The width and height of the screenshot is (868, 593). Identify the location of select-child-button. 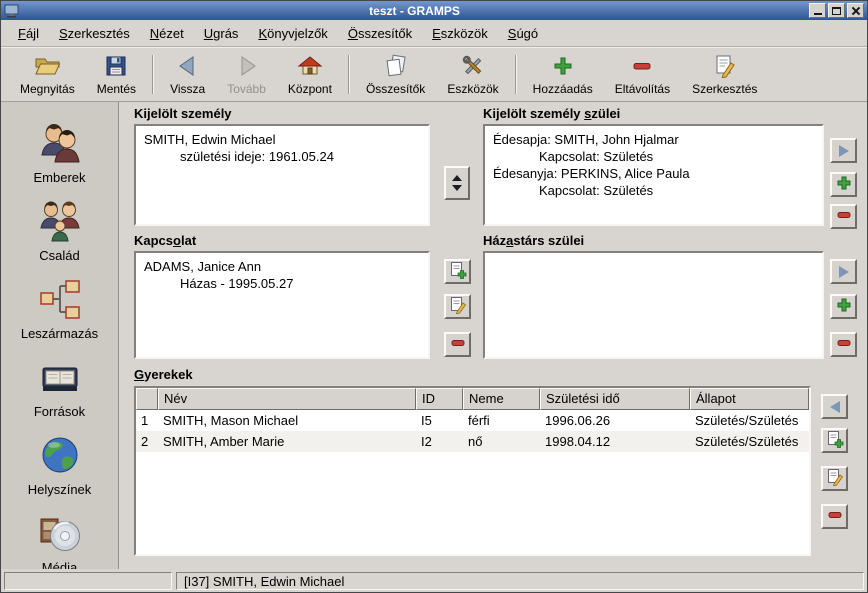
(834, 406).